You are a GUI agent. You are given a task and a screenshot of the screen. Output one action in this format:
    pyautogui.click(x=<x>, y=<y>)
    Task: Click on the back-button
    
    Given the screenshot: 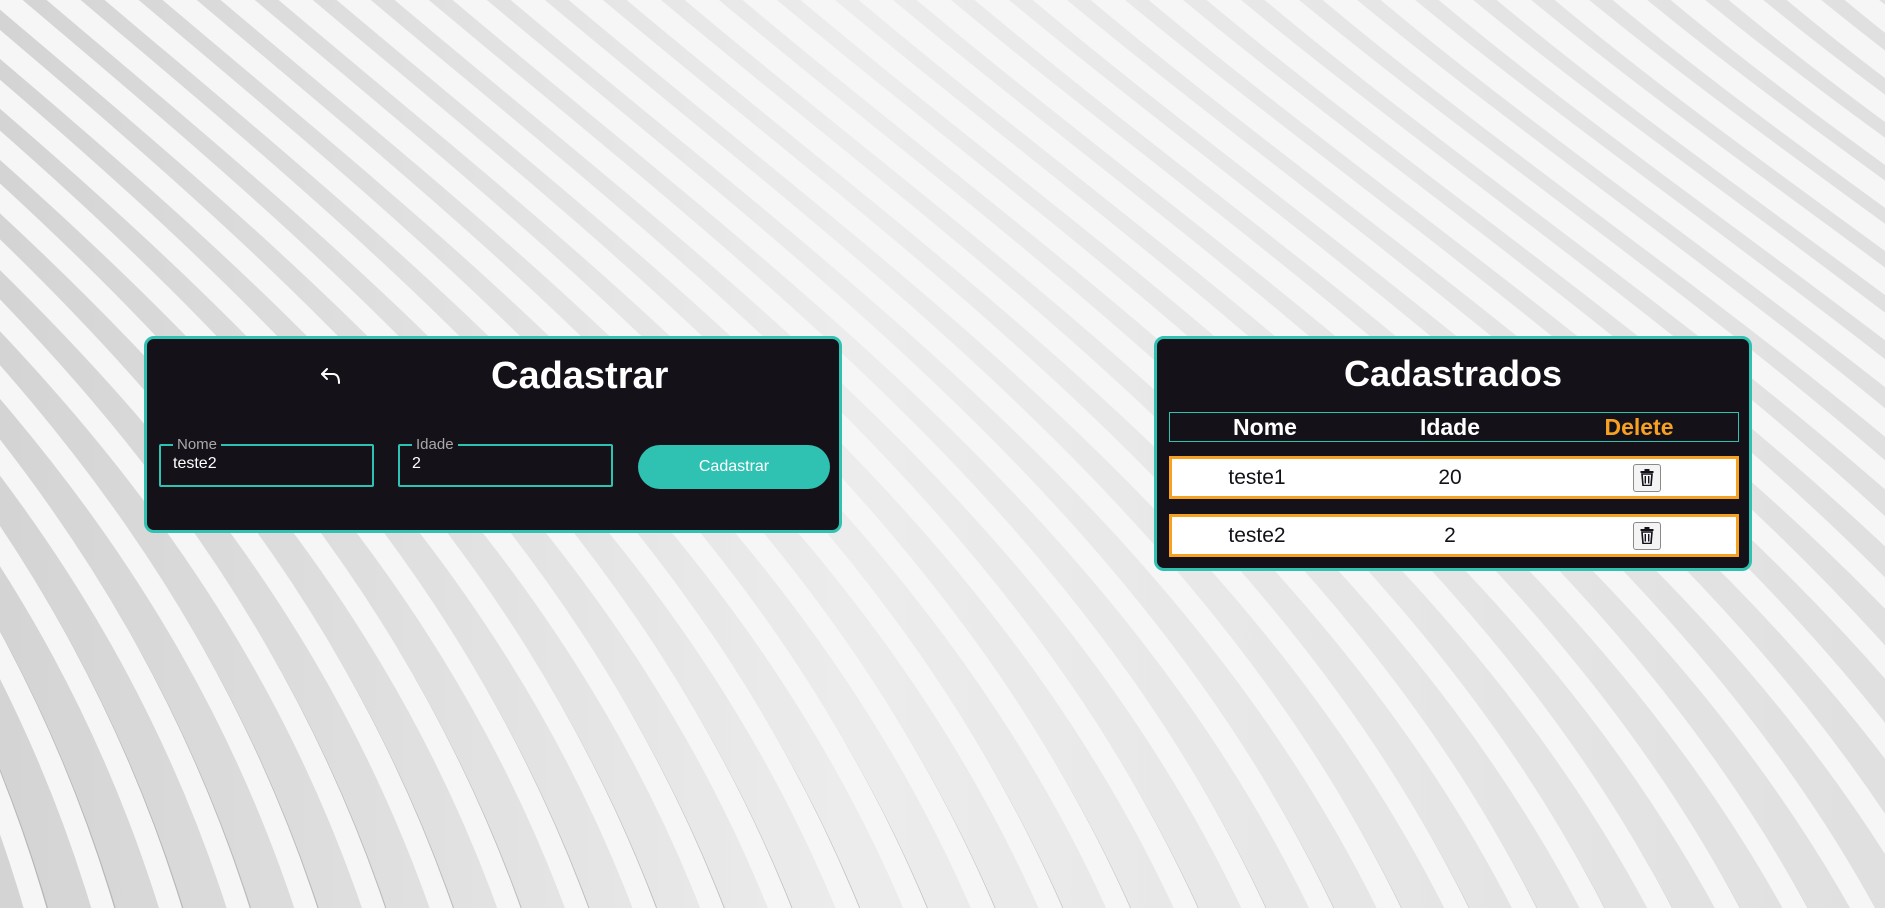 What is the action you would take?
    pyautogui.click(x=331, y=376)
    